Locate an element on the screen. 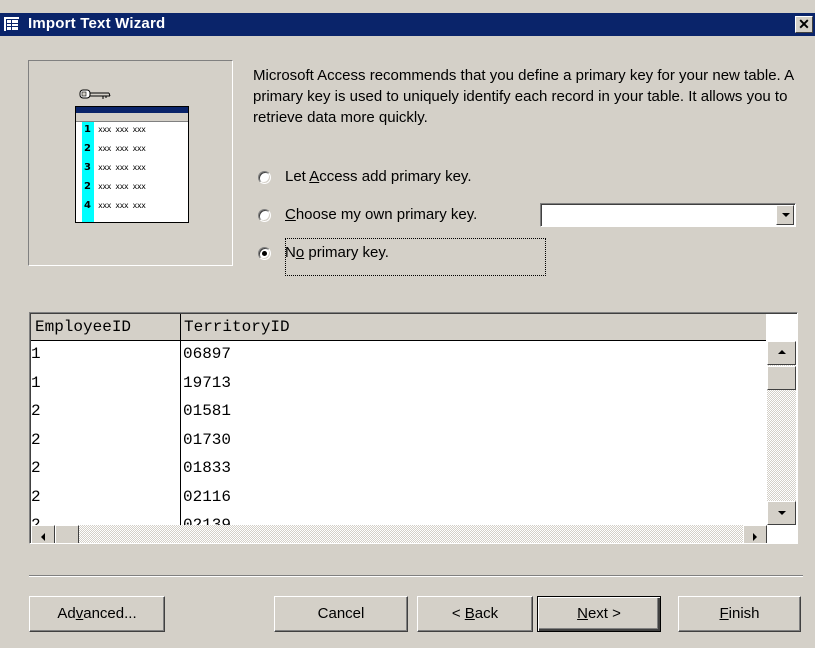 The height and width of the screenshot is (648, 815). mini-row-key: 4 is located at coordinates (87, 205).